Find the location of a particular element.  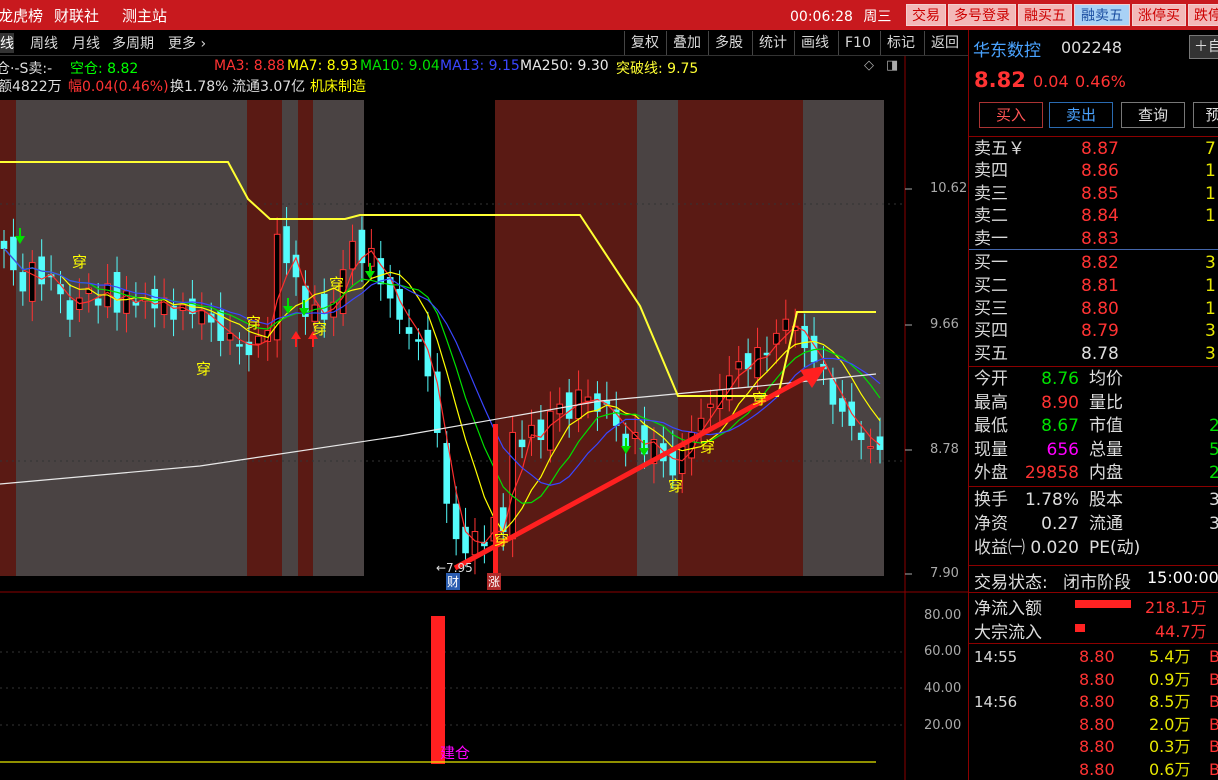

preset-button: 预 is located at coordinates (1205, 115).